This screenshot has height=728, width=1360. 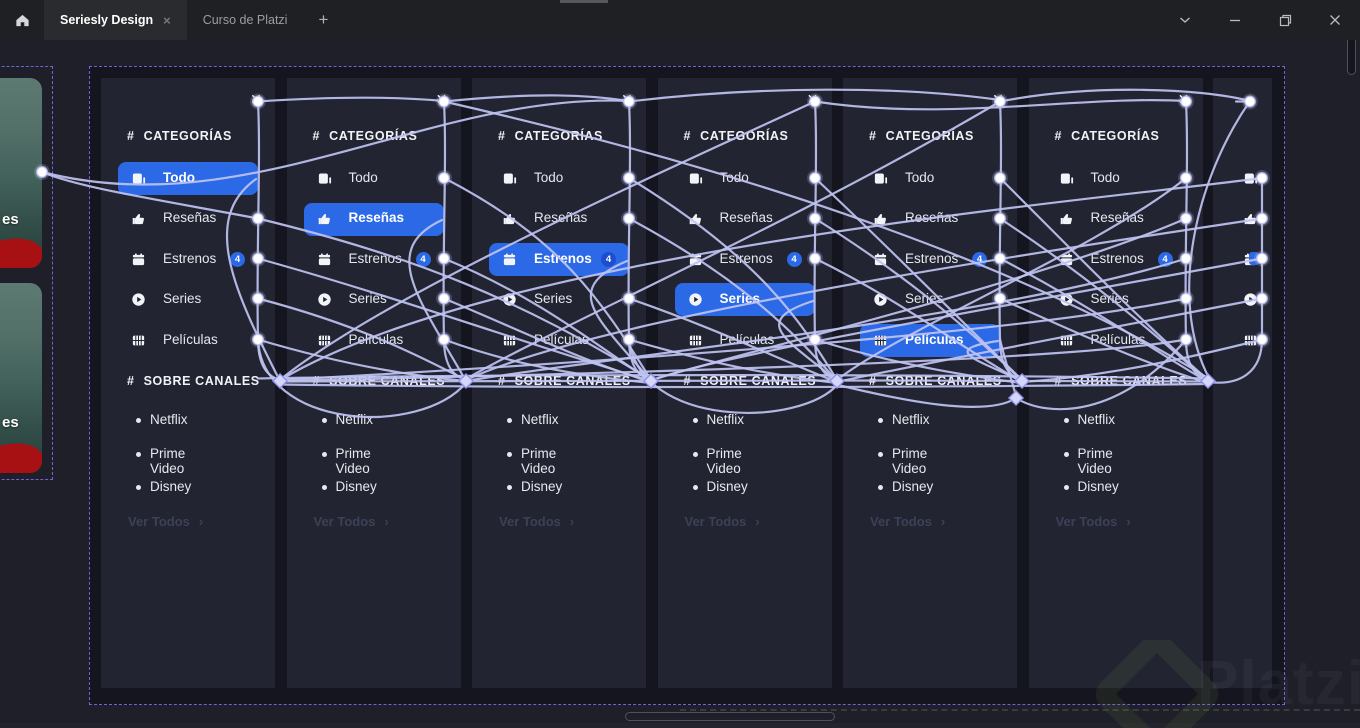 What do you see at coordinates (115, 20) in the screenshot?
I see `tab-seriesly-design: Seriesly Design ×` at bounding box center [115, 20].